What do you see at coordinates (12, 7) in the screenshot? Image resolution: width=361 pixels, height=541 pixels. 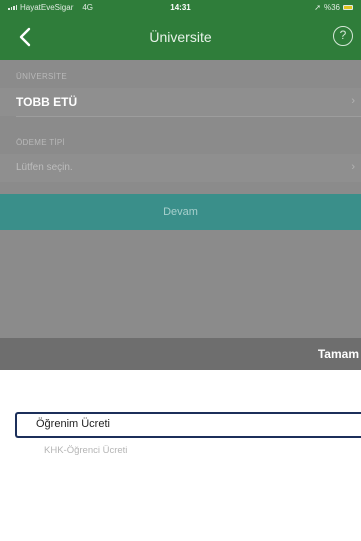 I see `signal-icon` at bounding box center [12, 7].